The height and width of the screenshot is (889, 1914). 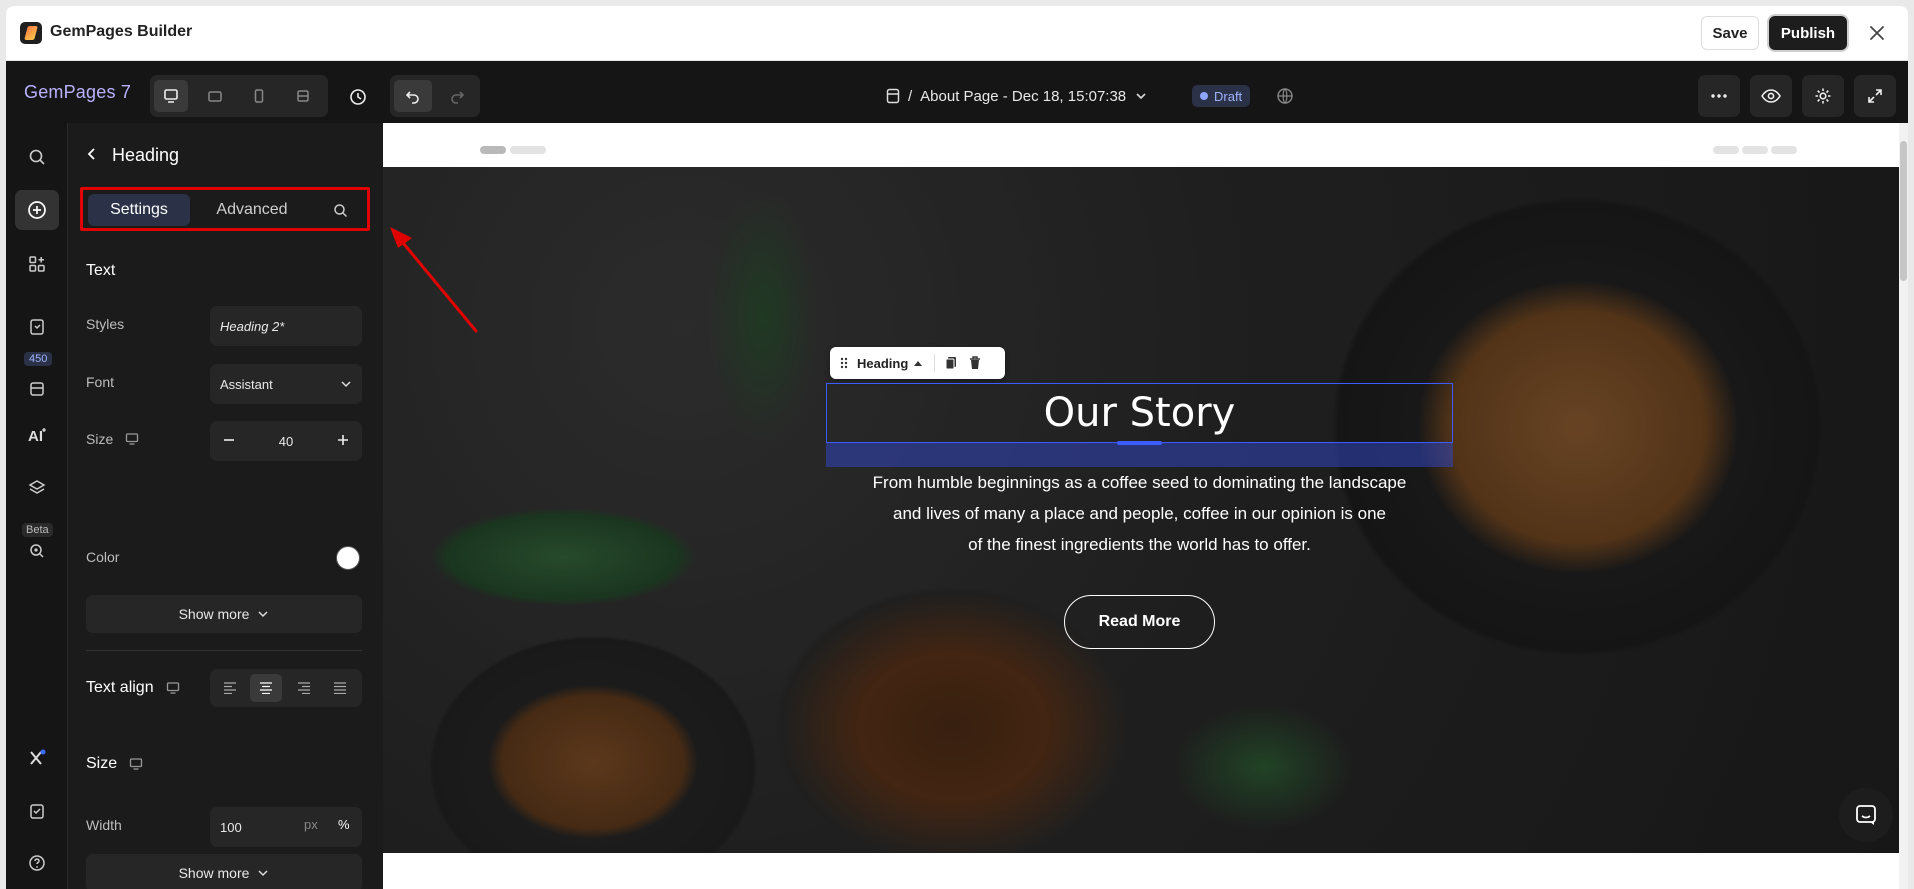 I want to click on chat-support-icon, so click(x=1866, y=815).